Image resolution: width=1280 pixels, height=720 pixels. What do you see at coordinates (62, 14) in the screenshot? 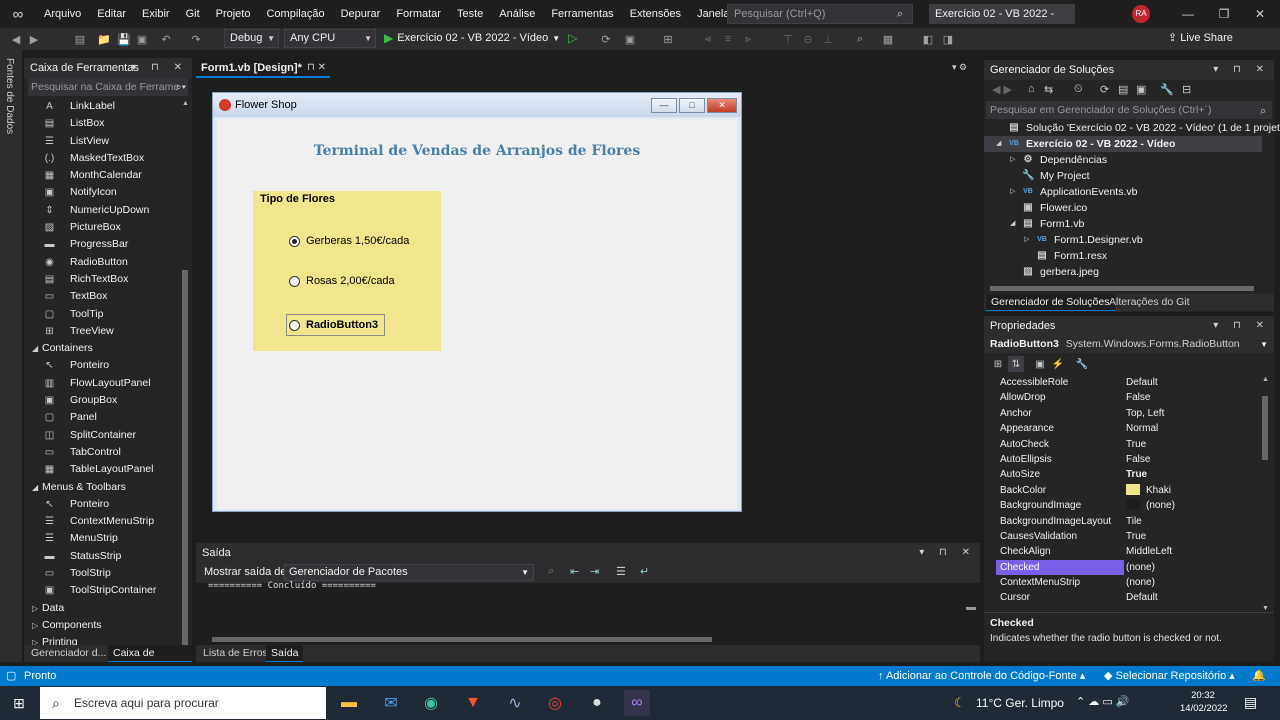
I see `menu-0: Arquivo` at bounding box center [62, 14].